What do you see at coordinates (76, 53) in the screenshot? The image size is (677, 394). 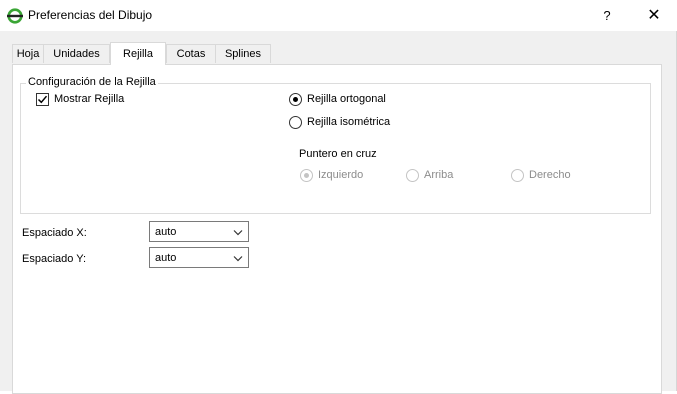 I see `tab-unidades: Unidades` at bounding box center [76, 53].